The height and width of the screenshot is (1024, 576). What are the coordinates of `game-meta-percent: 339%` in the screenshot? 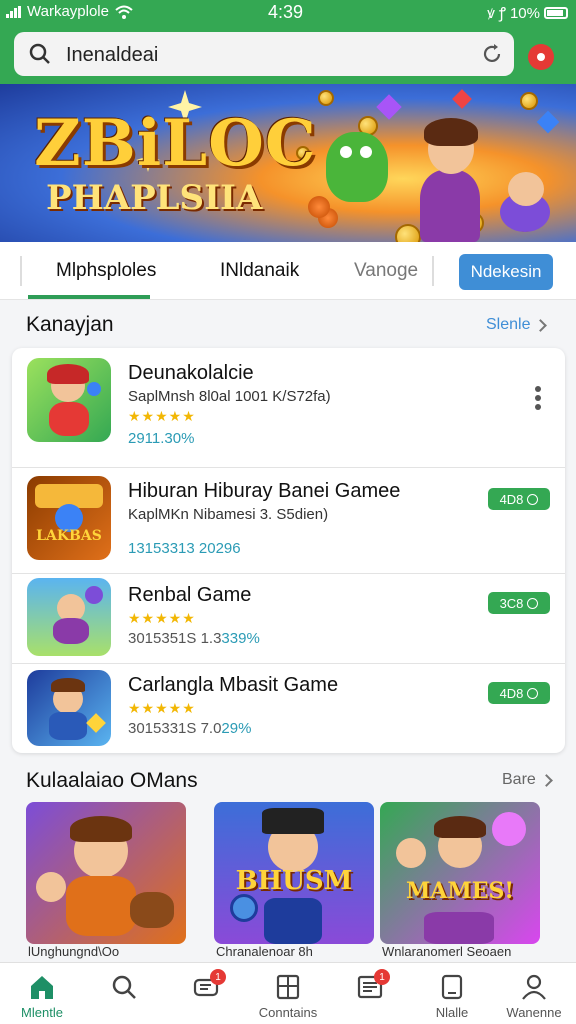 It's located at (240, 638).